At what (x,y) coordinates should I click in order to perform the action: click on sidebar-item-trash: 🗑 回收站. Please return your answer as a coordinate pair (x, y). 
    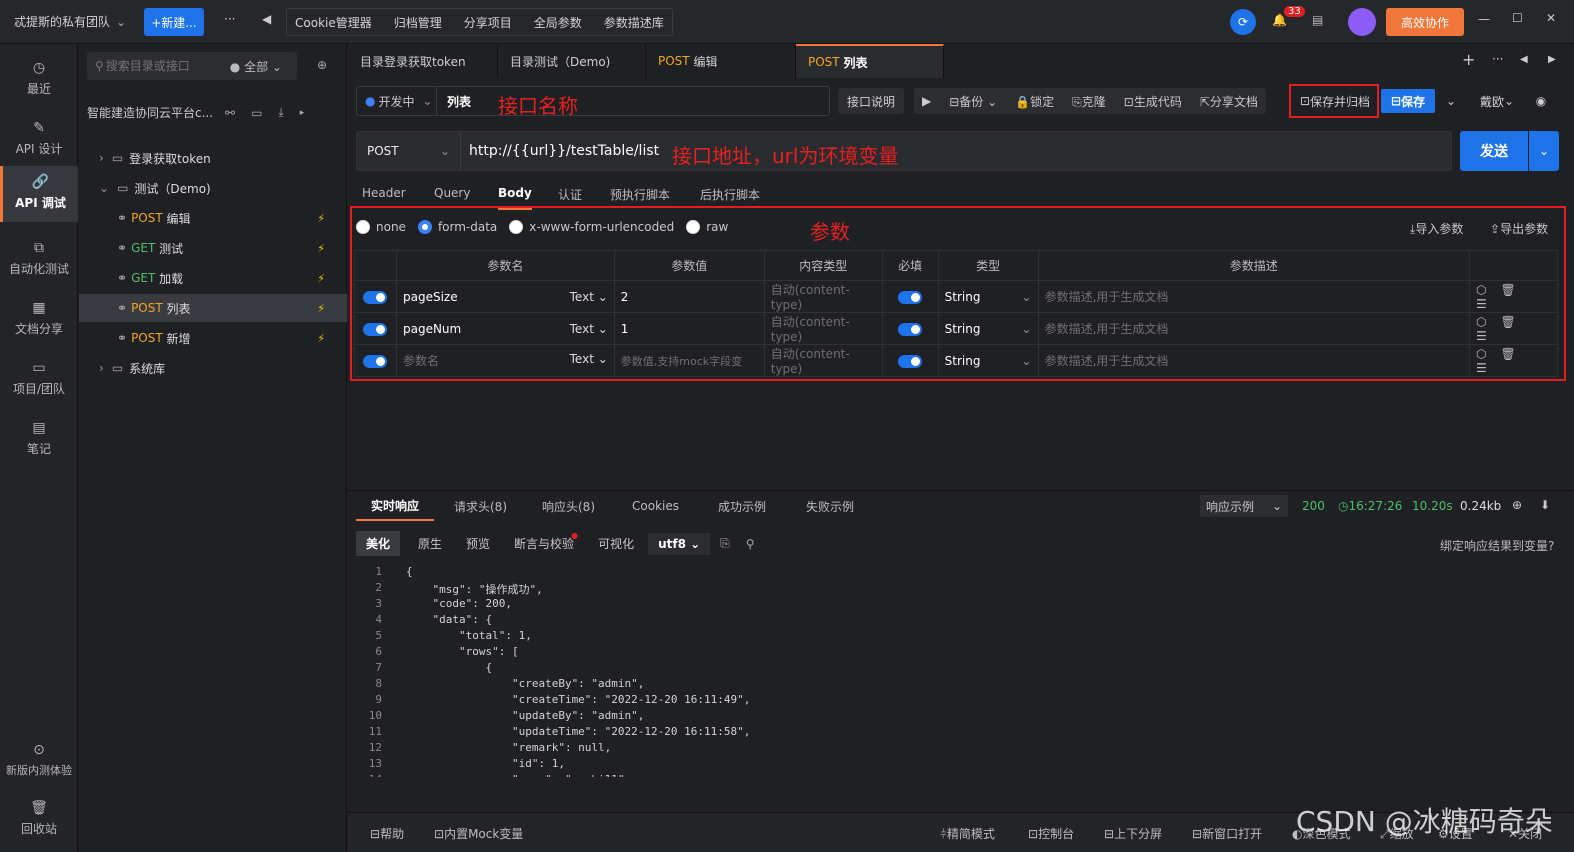
    Looking at the image, I should click on (39, 820).